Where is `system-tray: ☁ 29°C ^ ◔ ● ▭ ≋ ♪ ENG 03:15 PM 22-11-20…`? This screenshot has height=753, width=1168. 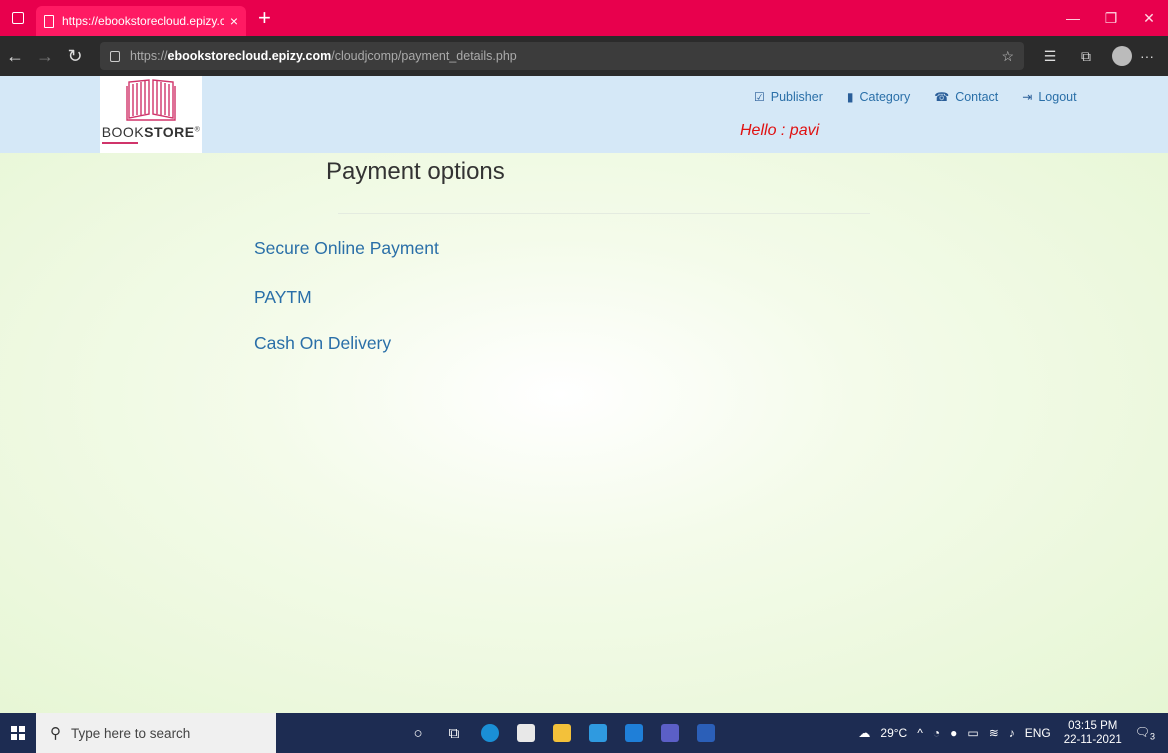
system-tray: ☁ 29°C ^ ◔ ● ▭ ≋ ♪ ENG 03:15 PM 22-11-20… is located at coordinates (1010, 733).